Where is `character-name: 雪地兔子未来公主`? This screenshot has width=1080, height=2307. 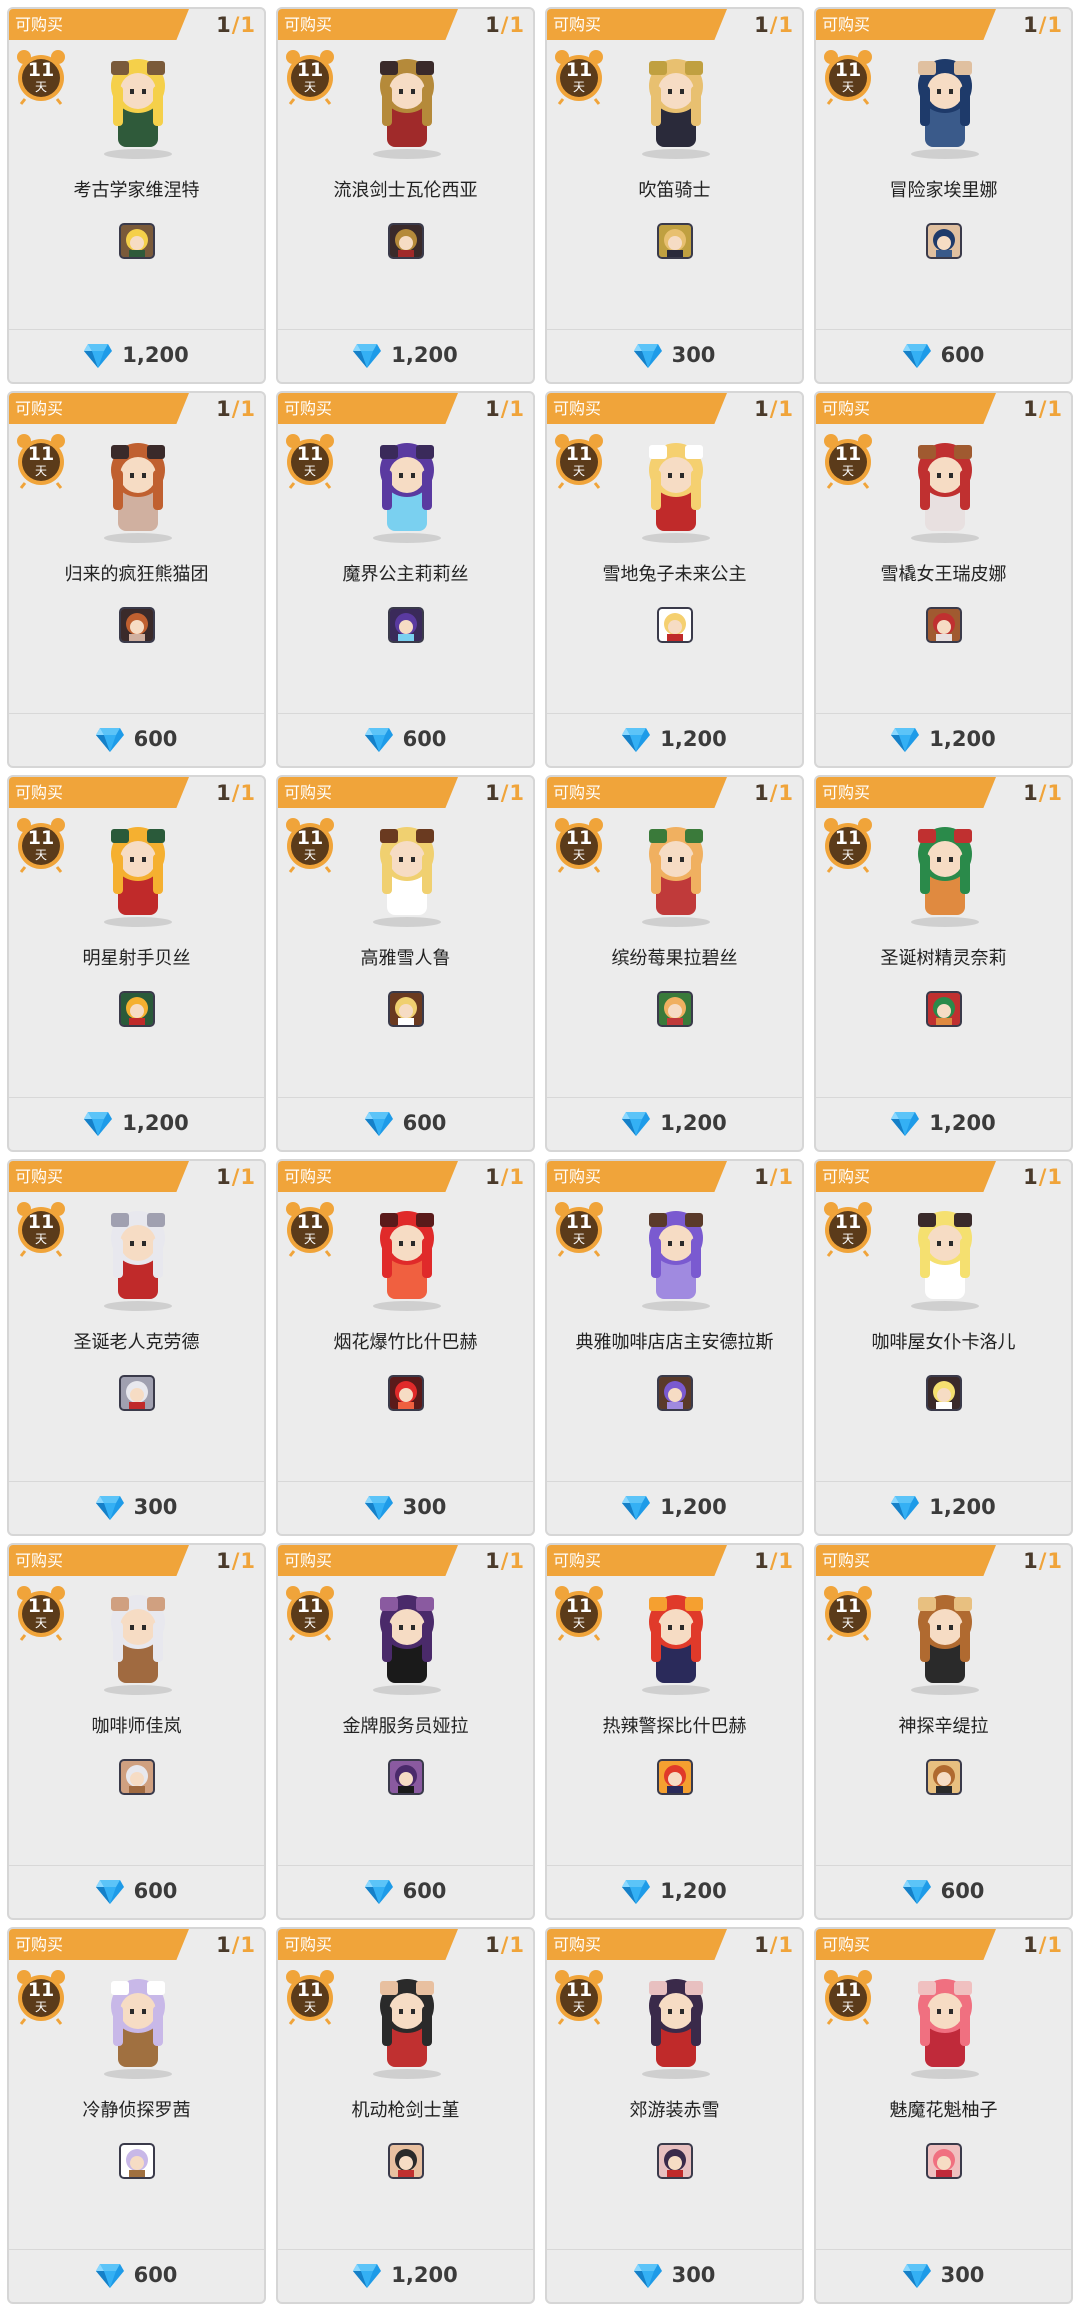 character-name: 雪地兔子未来公主 is located at coordinates (674, 574).